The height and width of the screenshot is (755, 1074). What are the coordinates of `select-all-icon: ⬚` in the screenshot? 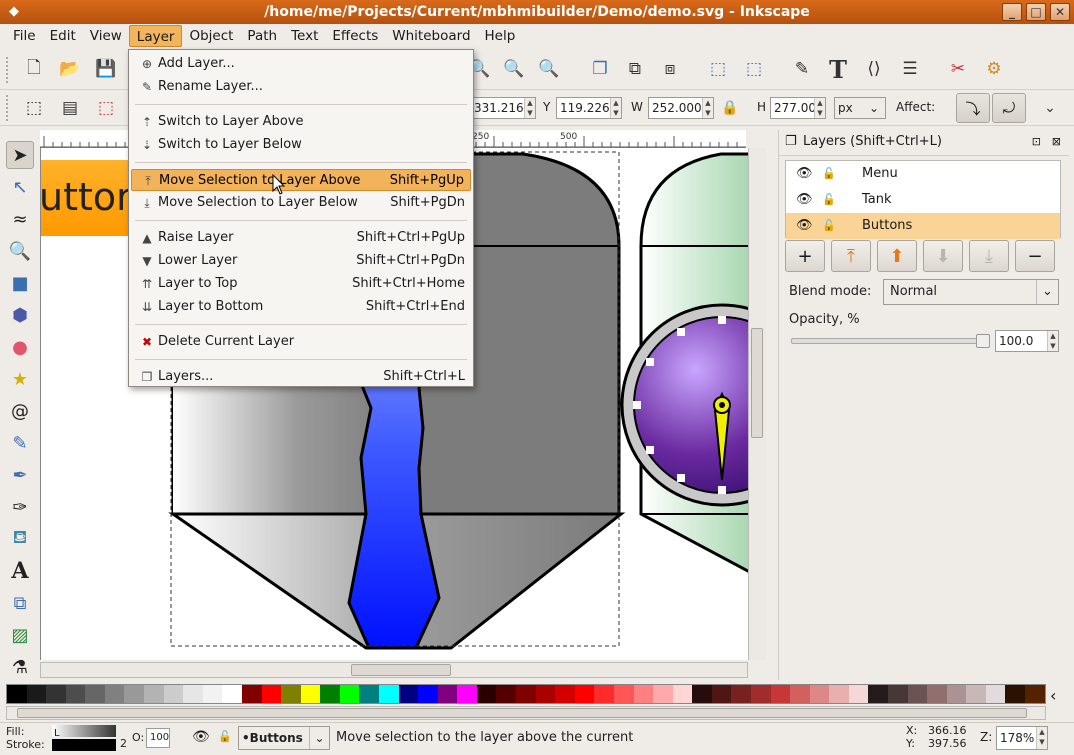 It's located at (34, 108).